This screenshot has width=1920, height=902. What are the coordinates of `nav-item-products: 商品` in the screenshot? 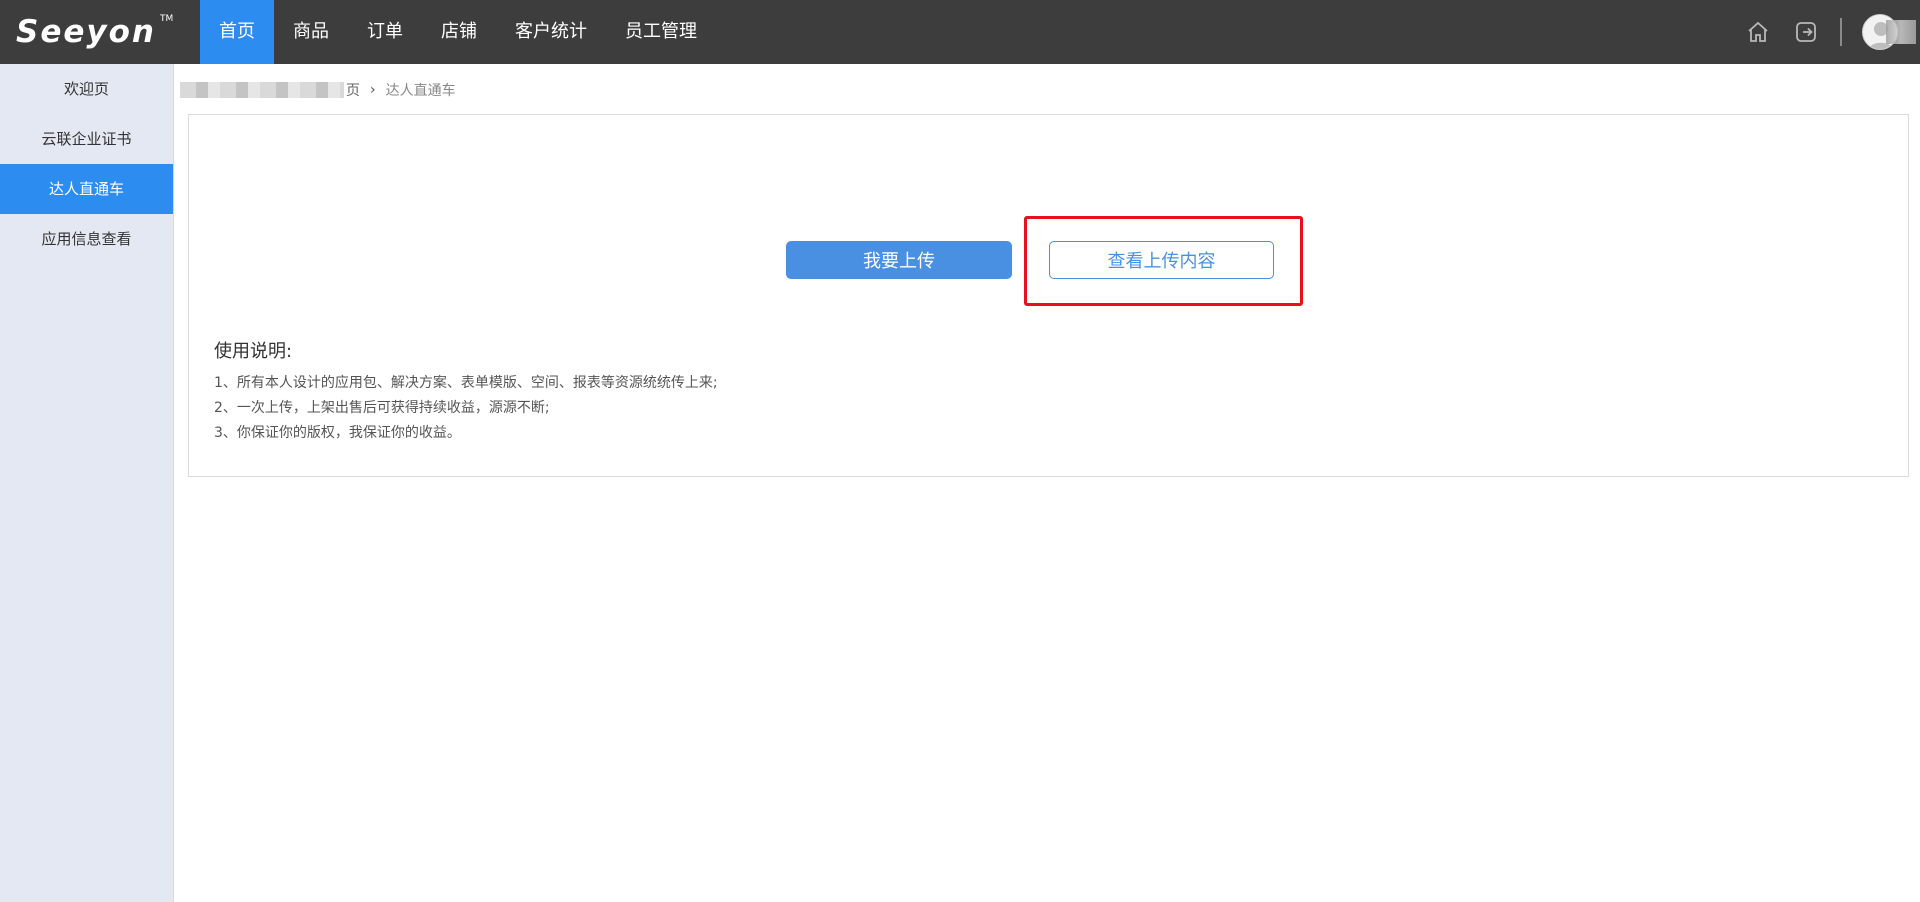 It's located at (311, 32).